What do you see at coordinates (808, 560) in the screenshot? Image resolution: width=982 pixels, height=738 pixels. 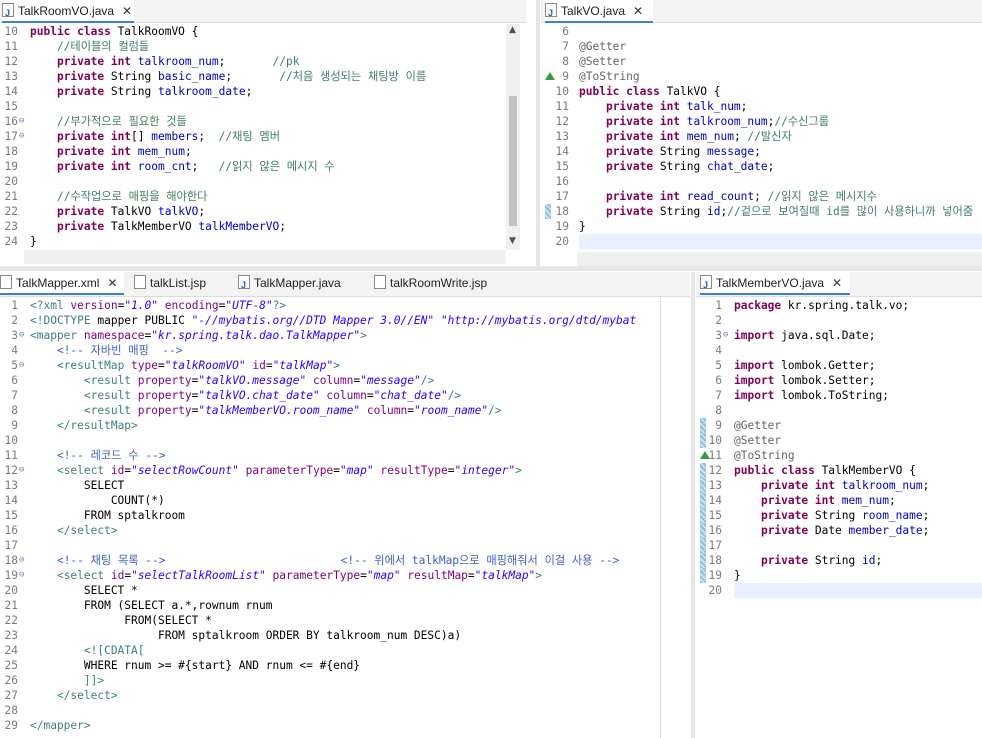 I see `code-text: private String id;` at bounding box center [808, 560].